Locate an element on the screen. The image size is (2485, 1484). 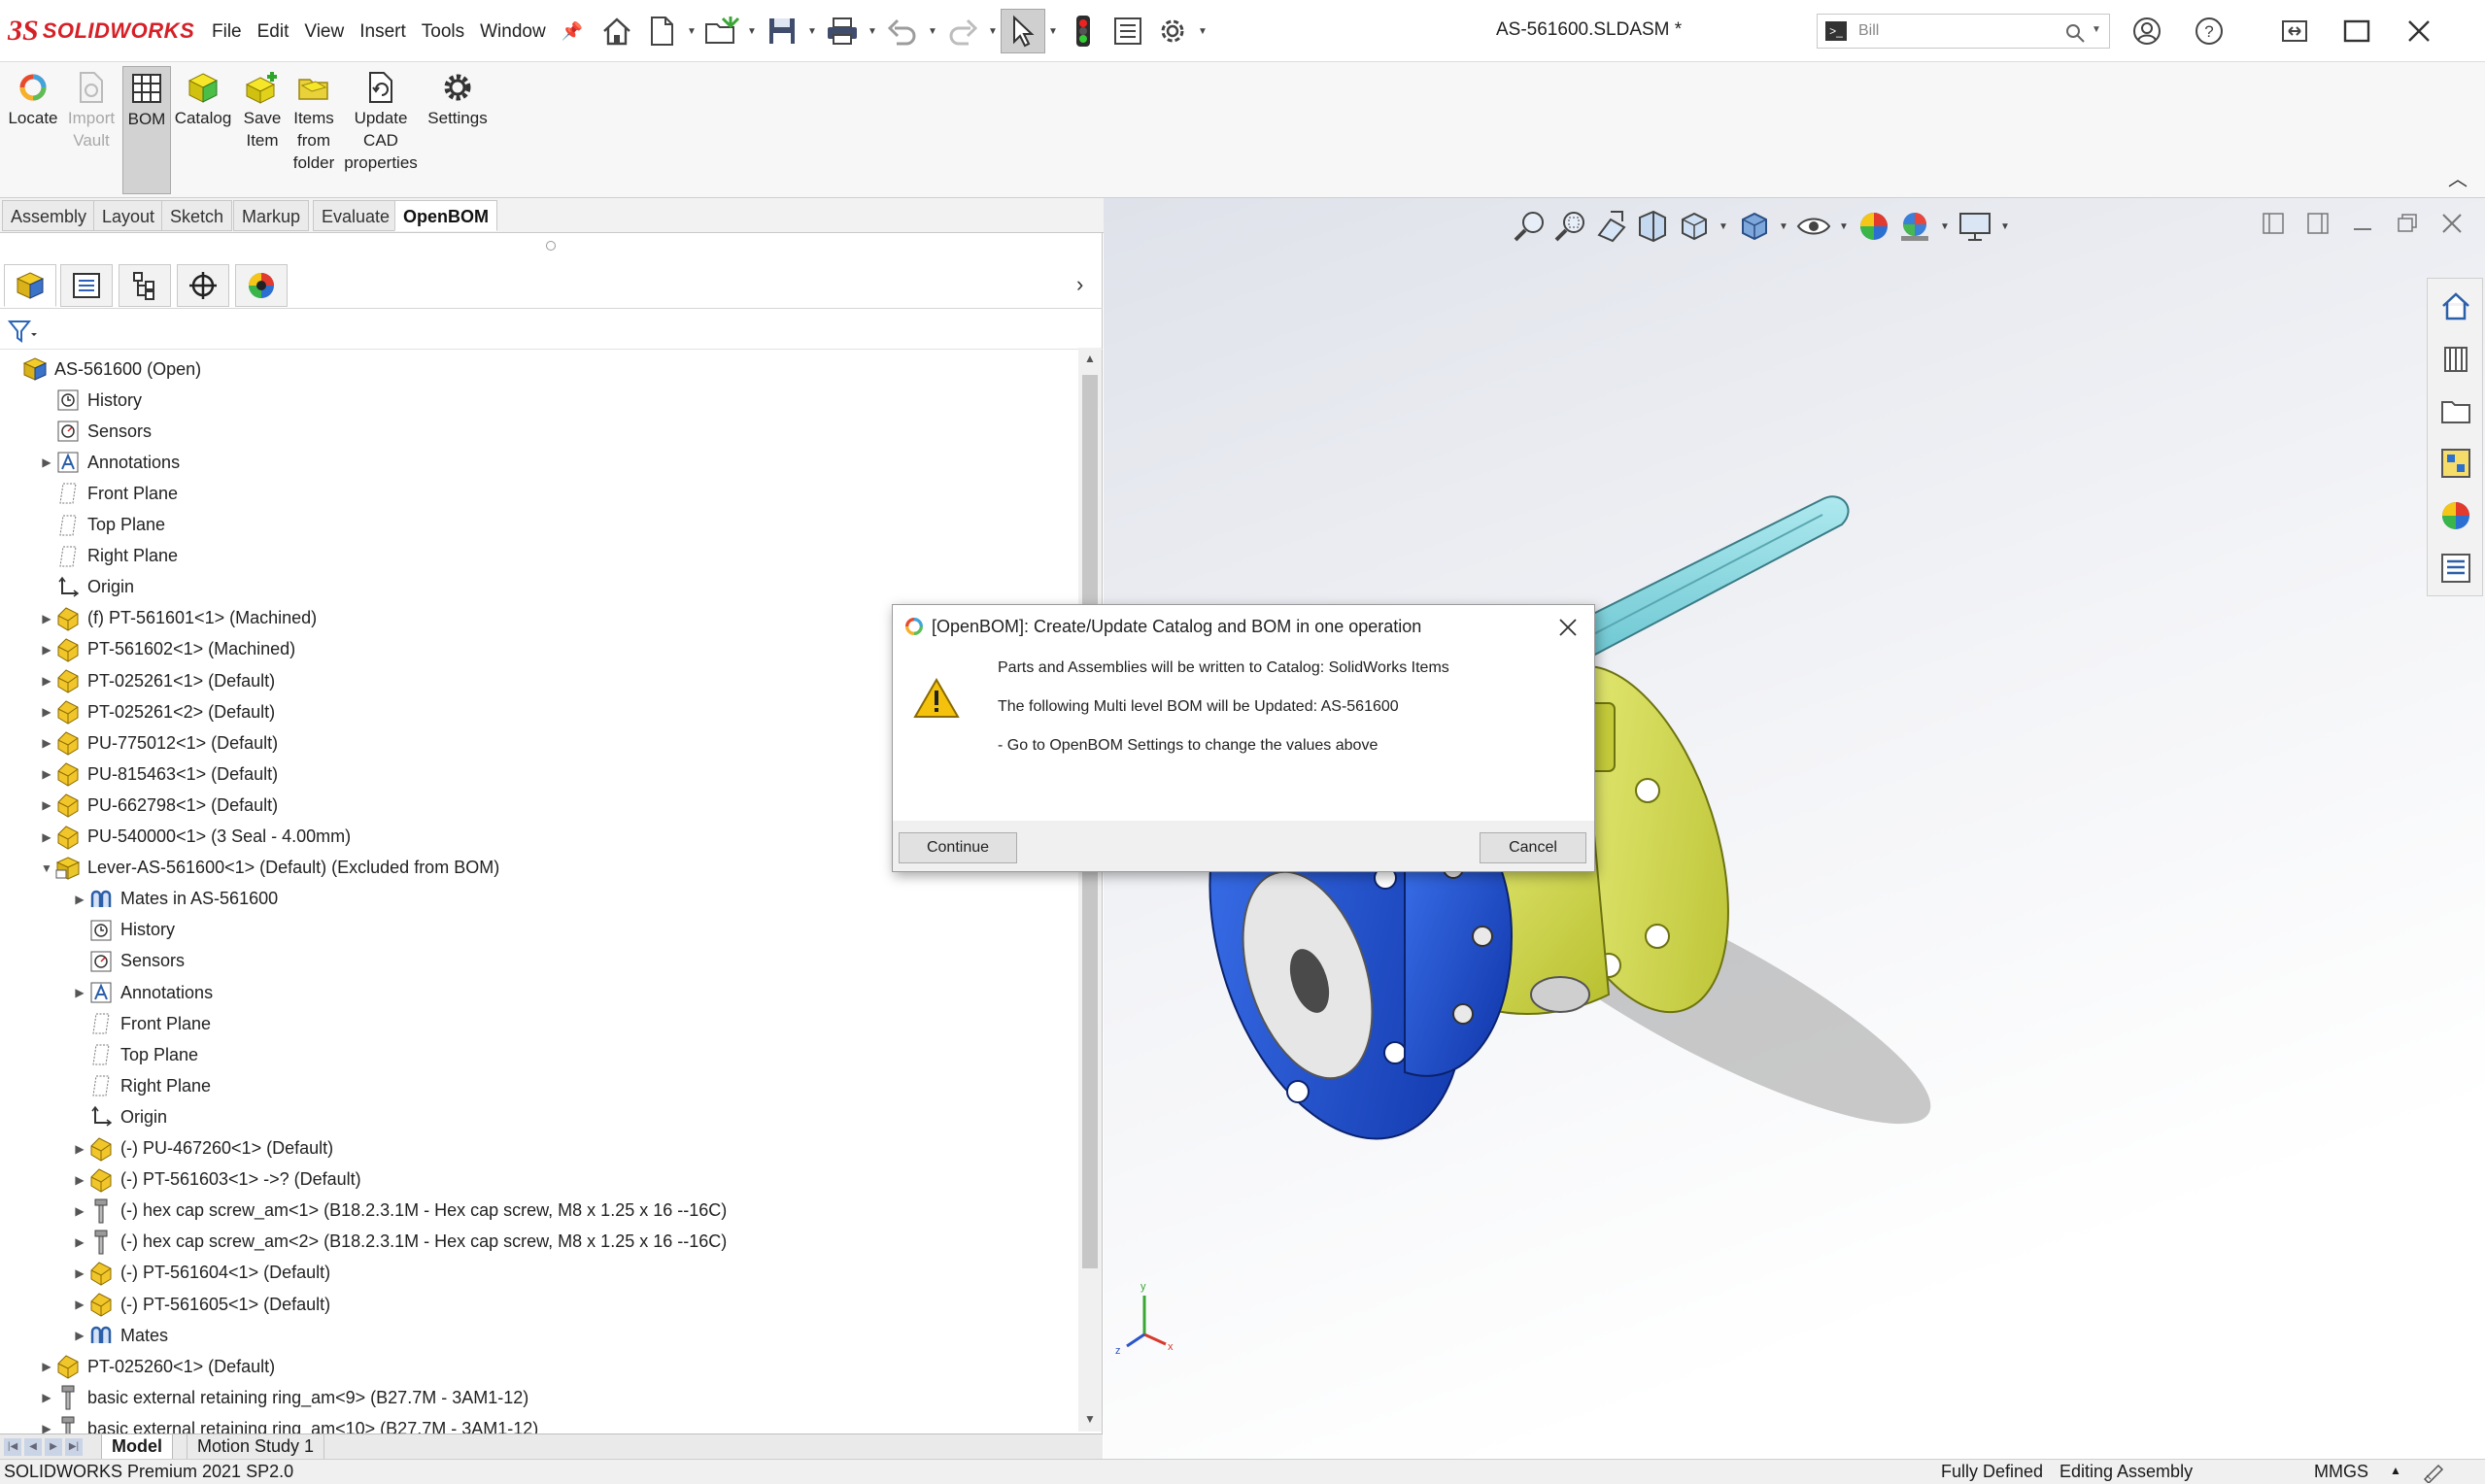
undo-button is located at coordinates (902, 31).